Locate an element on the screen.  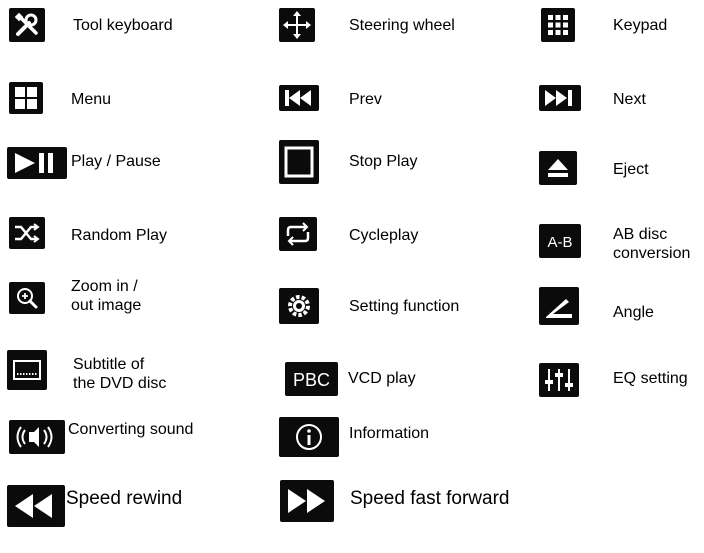
ab-icon-text: A-B is located at coordinates (559, 242).